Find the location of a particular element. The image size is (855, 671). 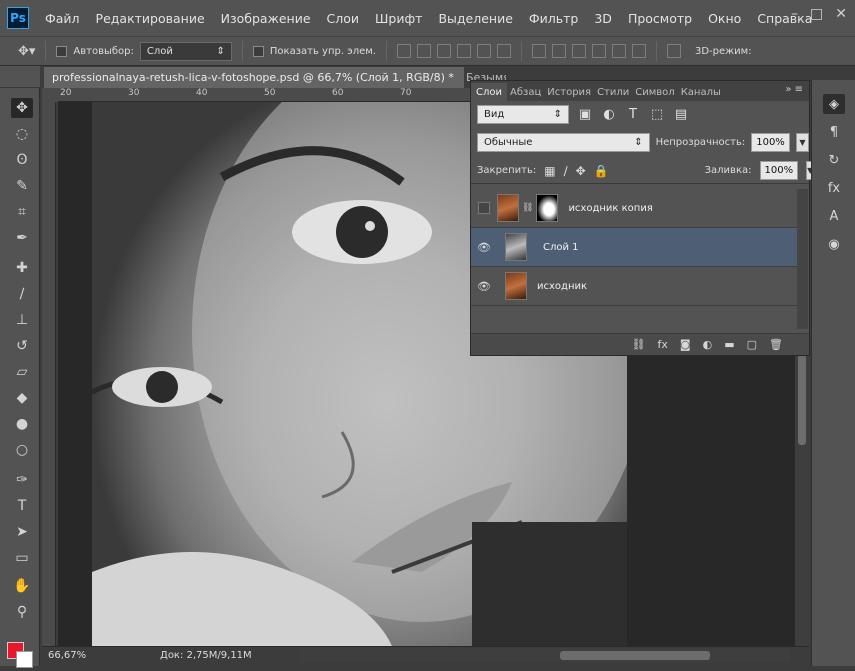

blur-tool-icon: ● is located at coordinates (22, 424).